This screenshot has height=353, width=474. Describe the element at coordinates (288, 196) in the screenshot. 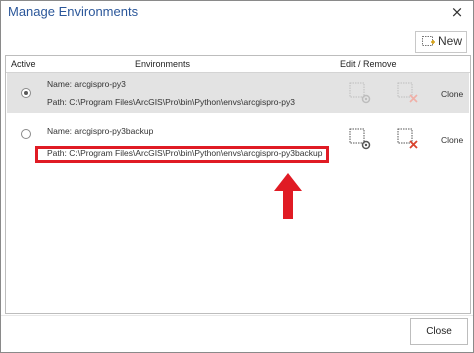

I see `up-arrow-icon` at that location.